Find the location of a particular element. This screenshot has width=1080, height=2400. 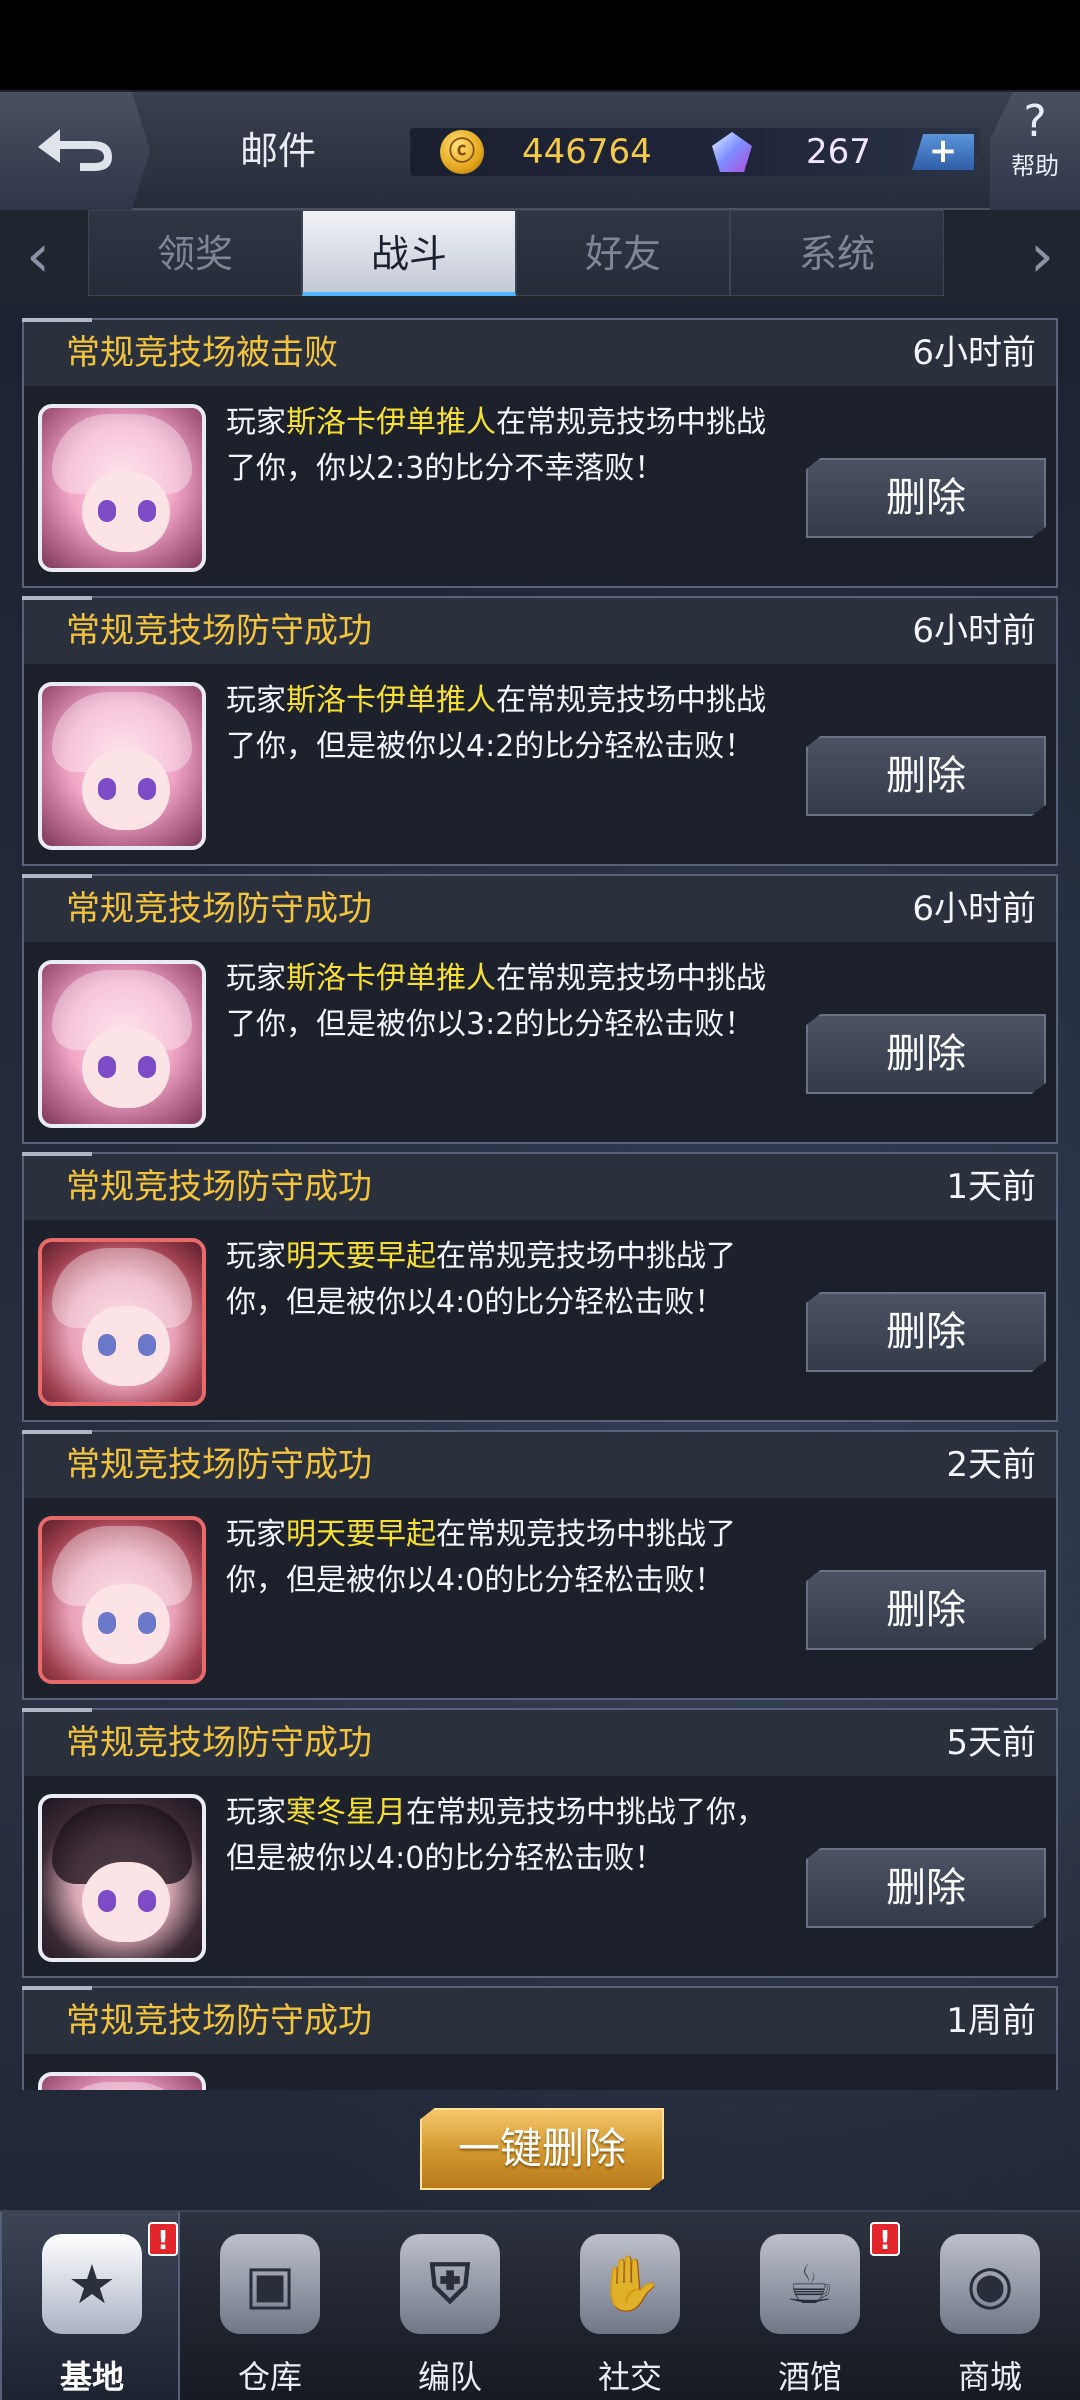

mail-tabs: ‹ 领奖 战斗 好友 系统 › is located at coordinates (540, 256).